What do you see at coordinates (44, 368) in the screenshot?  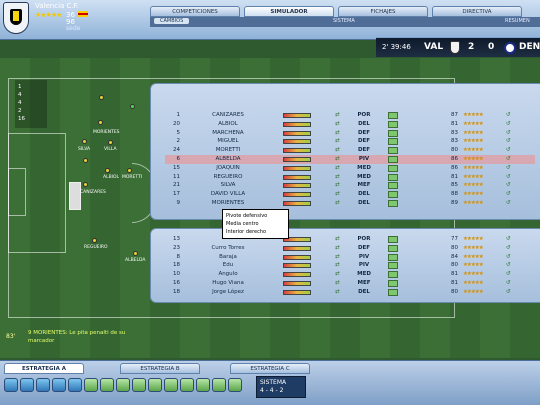 I see `tab-estrategia-a: ESTRATEGIA A` at bounding box center [44, 368].